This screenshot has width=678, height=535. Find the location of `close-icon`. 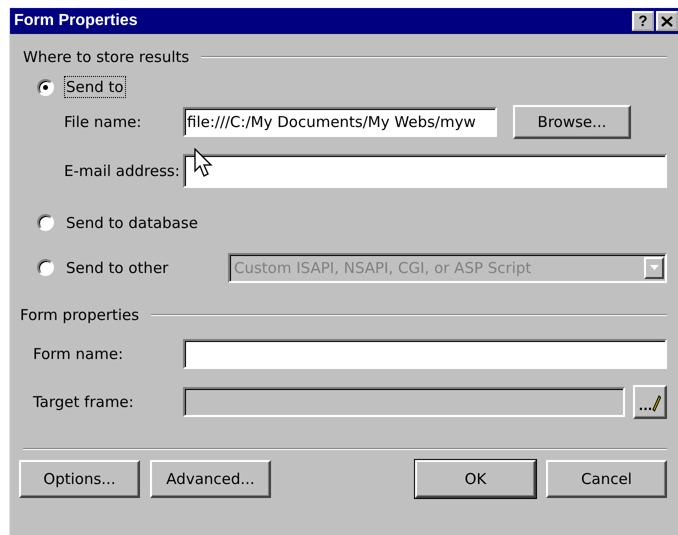

close-icon is located at coordinates (667, 21).